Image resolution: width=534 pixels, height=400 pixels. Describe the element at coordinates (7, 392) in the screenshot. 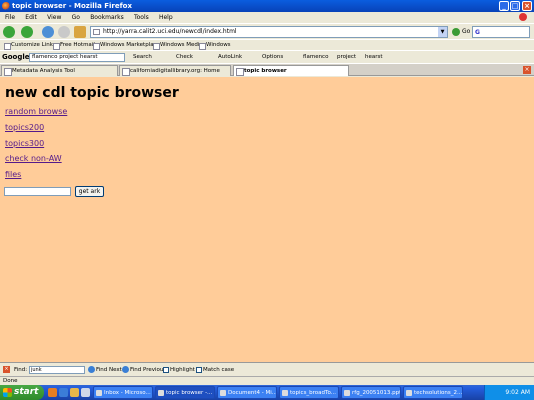

I see `windows-logo-icon` at that location.